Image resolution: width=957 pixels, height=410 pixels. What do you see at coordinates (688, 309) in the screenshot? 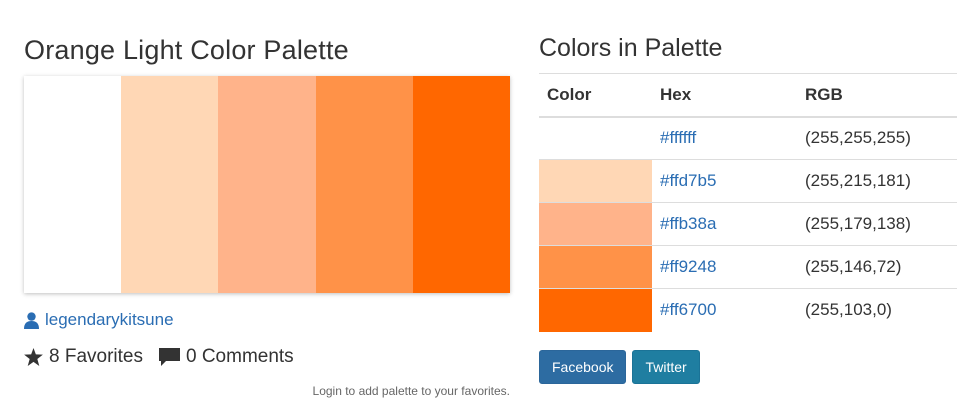
I see `hex-link: #ff6700` at bounding box center [688, 309].